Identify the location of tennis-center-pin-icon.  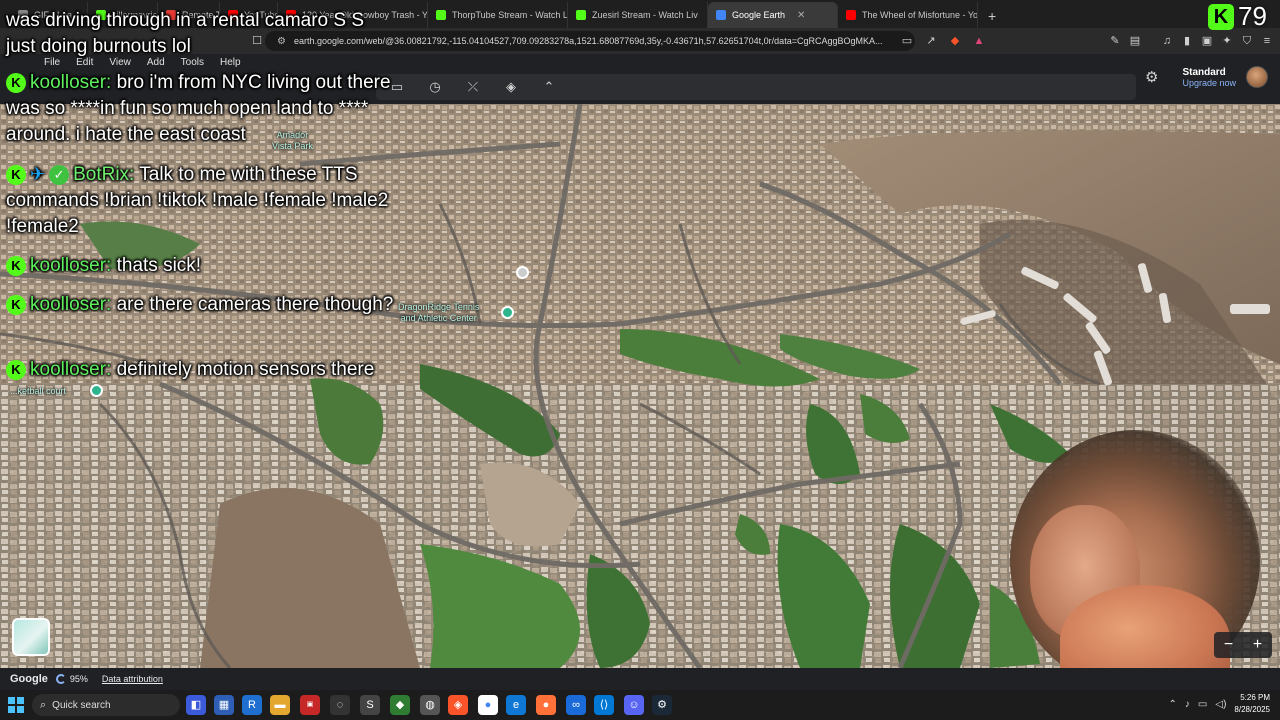
(507, 312).